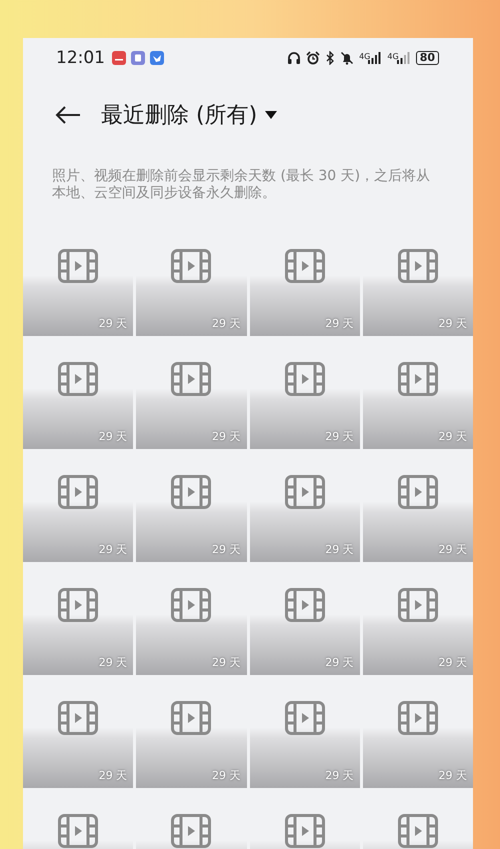 This screenshot has width=500, height=849. Describe the element at coordinates (189, 115) in the screenshot. I see `album-title-dropdown: 最近删除 (所有)` at that location.